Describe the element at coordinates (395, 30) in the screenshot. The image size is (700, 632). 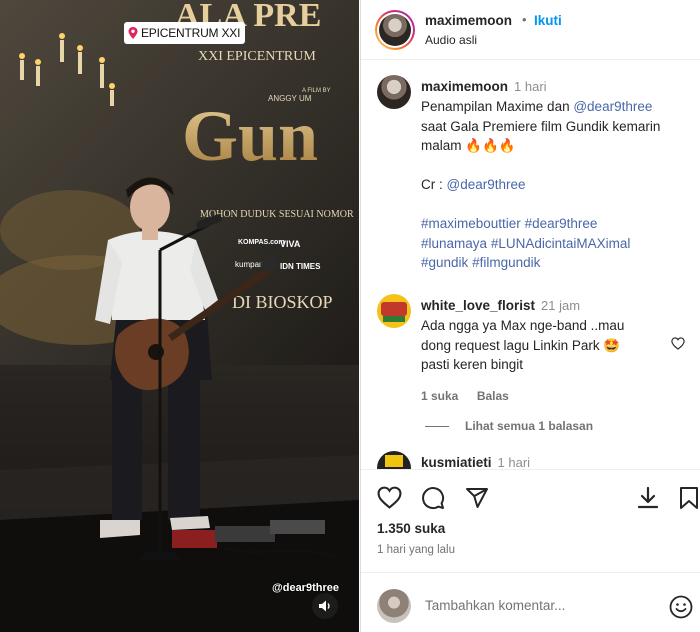
I see `author-avatar` at that location.